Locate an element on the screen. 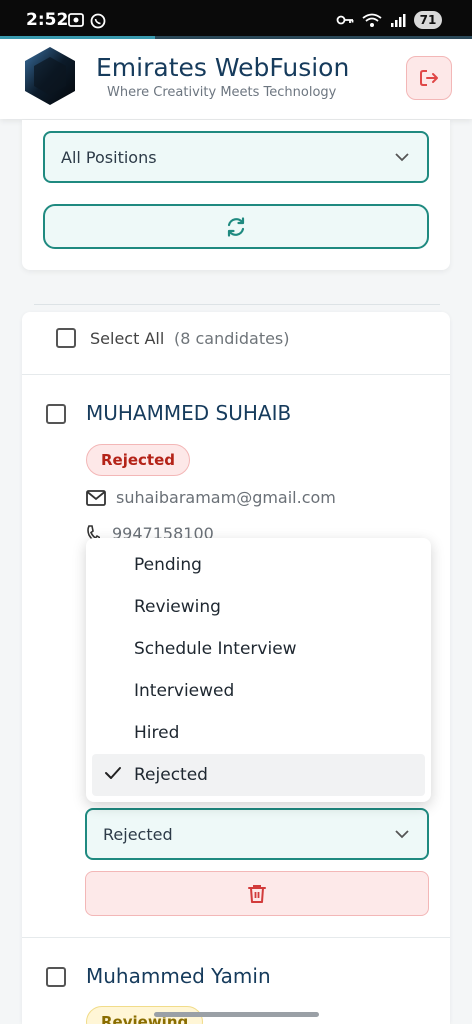 This screenshot has height=1024, width=472. logout-button is located at coordinates (429, 78).